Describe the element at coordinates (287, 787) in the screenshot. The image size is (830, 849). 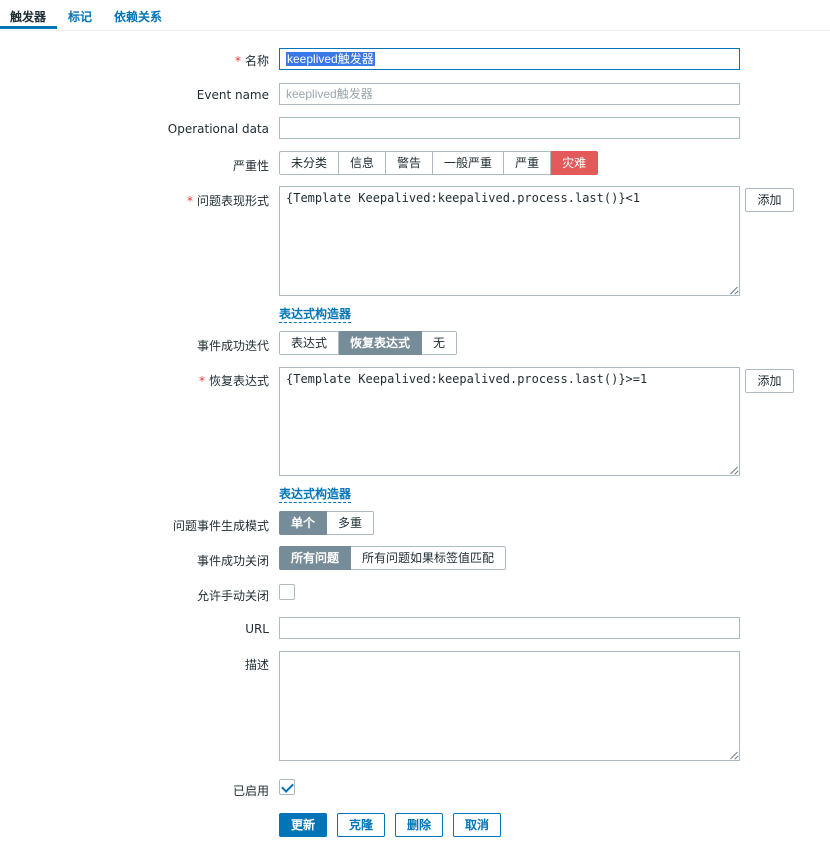
I see `enabled-checkbox` at that location.